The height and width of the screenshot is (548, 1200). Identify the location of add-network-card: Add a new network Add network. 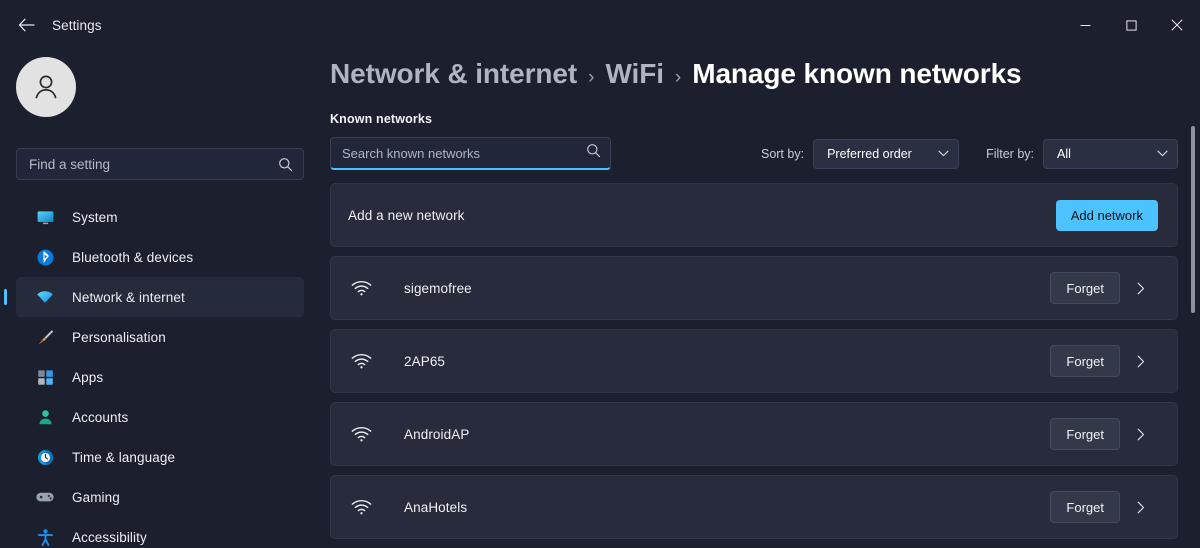
(754, 215).